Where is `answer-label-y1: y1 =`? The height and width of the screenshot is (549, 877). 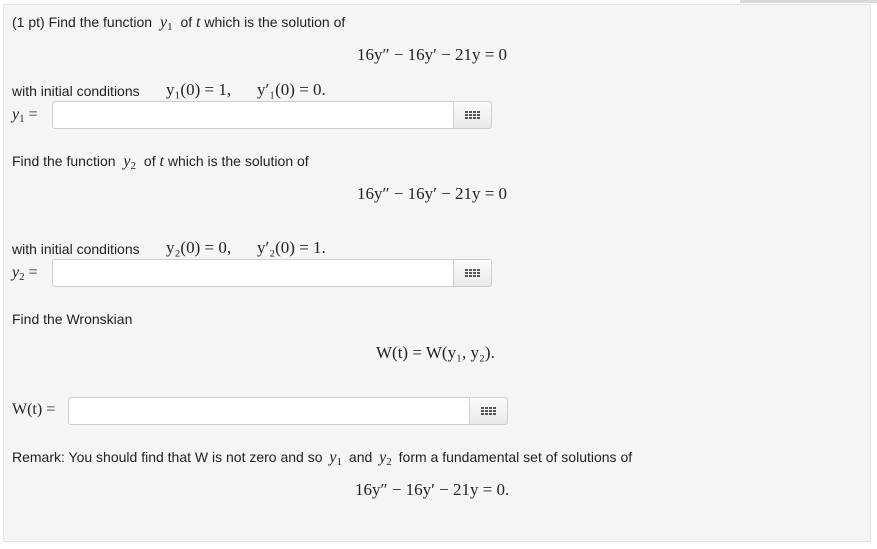
answer-label-y1: y1 = is located at coordinates (25, 115).